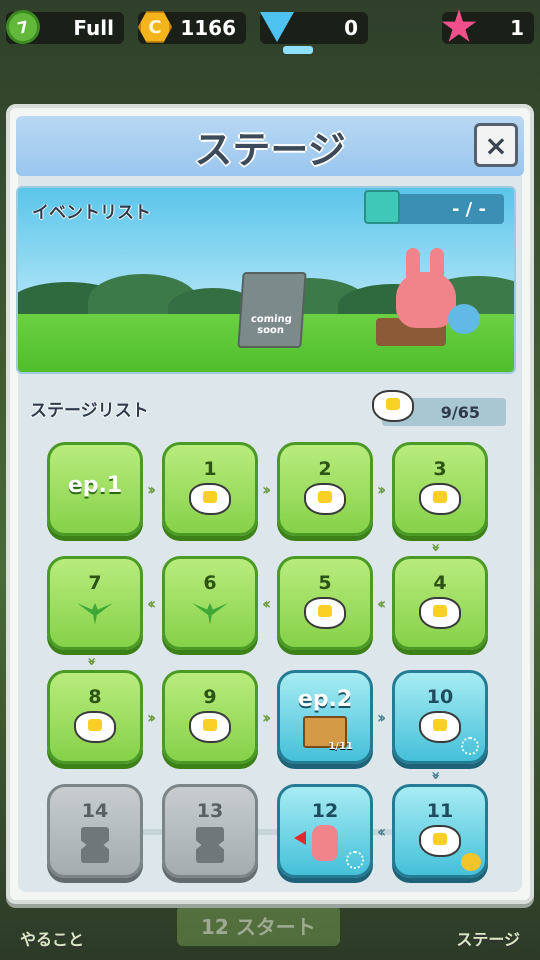  What do you see at coordinates (488, 939) in the screenshot?
I see `stage-nav-label: ステージ` at bounding box center [488, 939].